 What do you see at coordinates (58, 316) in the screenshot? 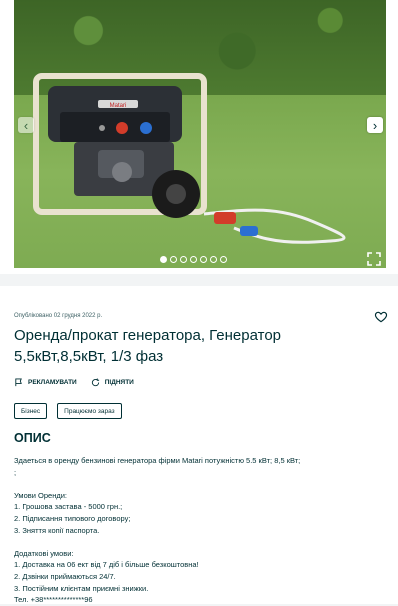
I see `published-date: Опубліковано 02 грудня 2022 р.` at bounding box center [58, 316].